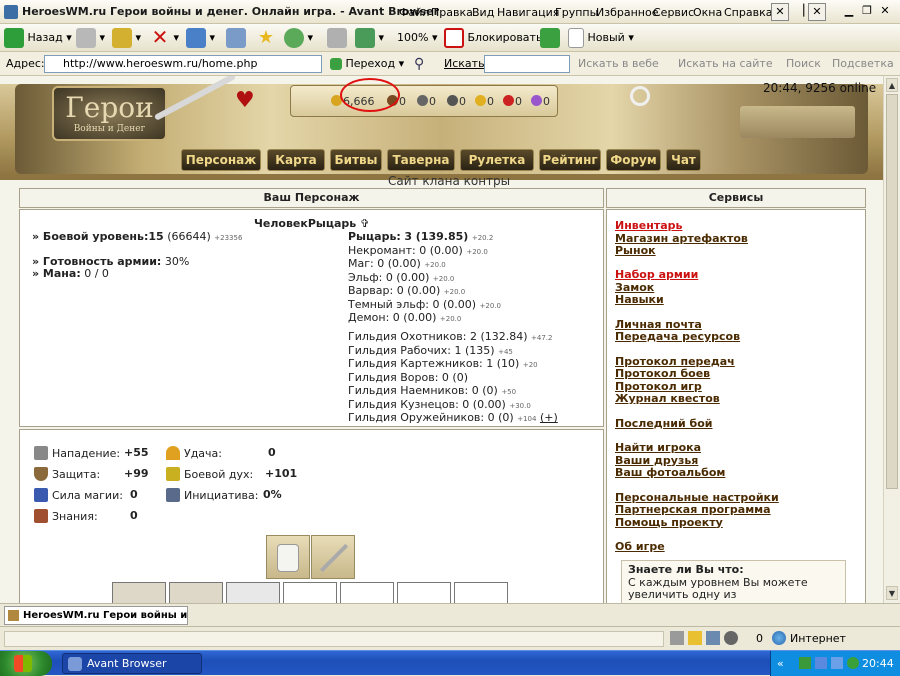 The width and height of the screenshot is (900, 676). I want to click on nav-tavern: Таверна, so click(421, 160).